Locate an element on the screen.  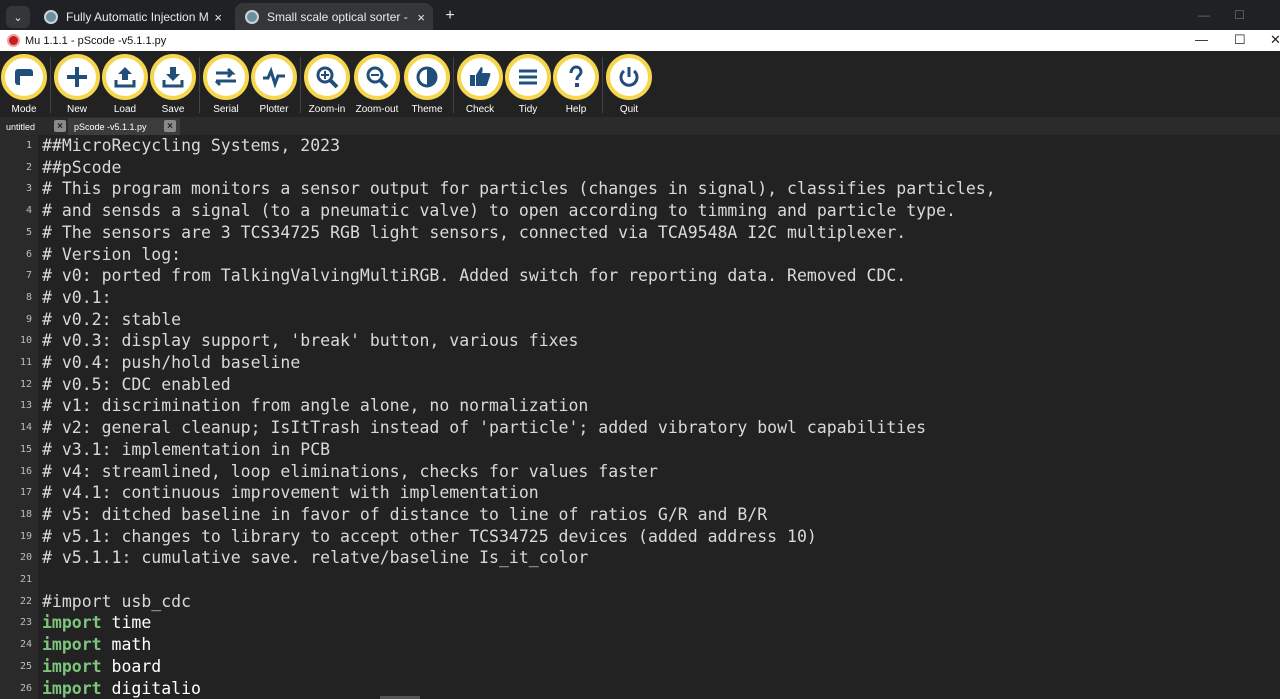
line-number: 16 is located at coordinates (25, 471).